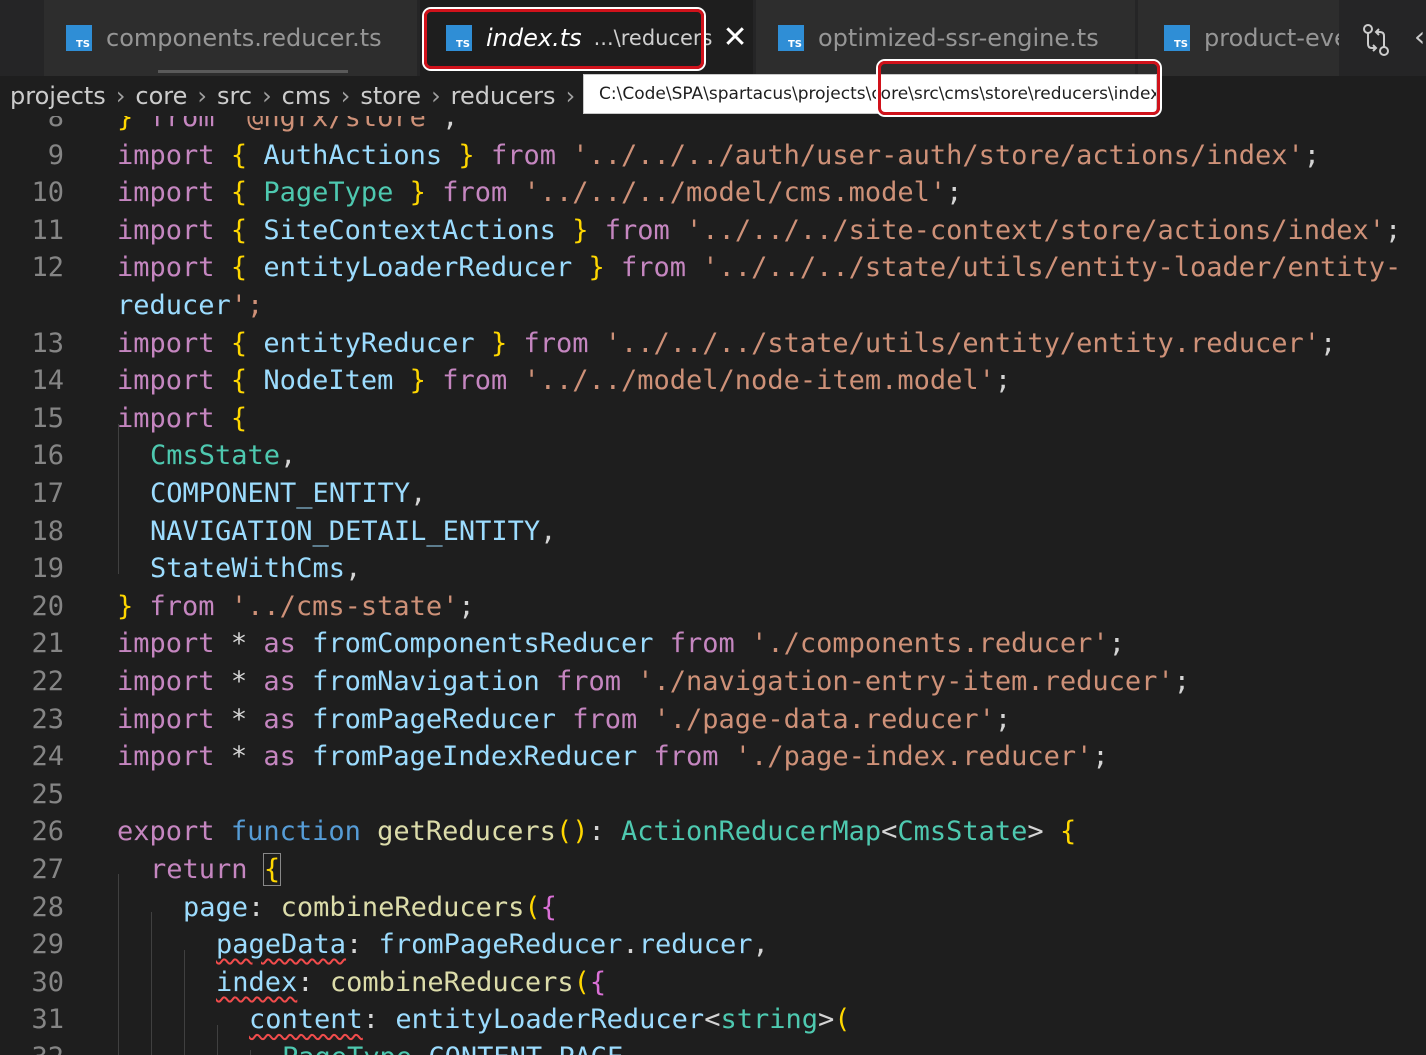 The image size is (1426, 1055). Describe the element at coordinates (47, 493) in the screenshot. I see `line-number: 17` at that location.